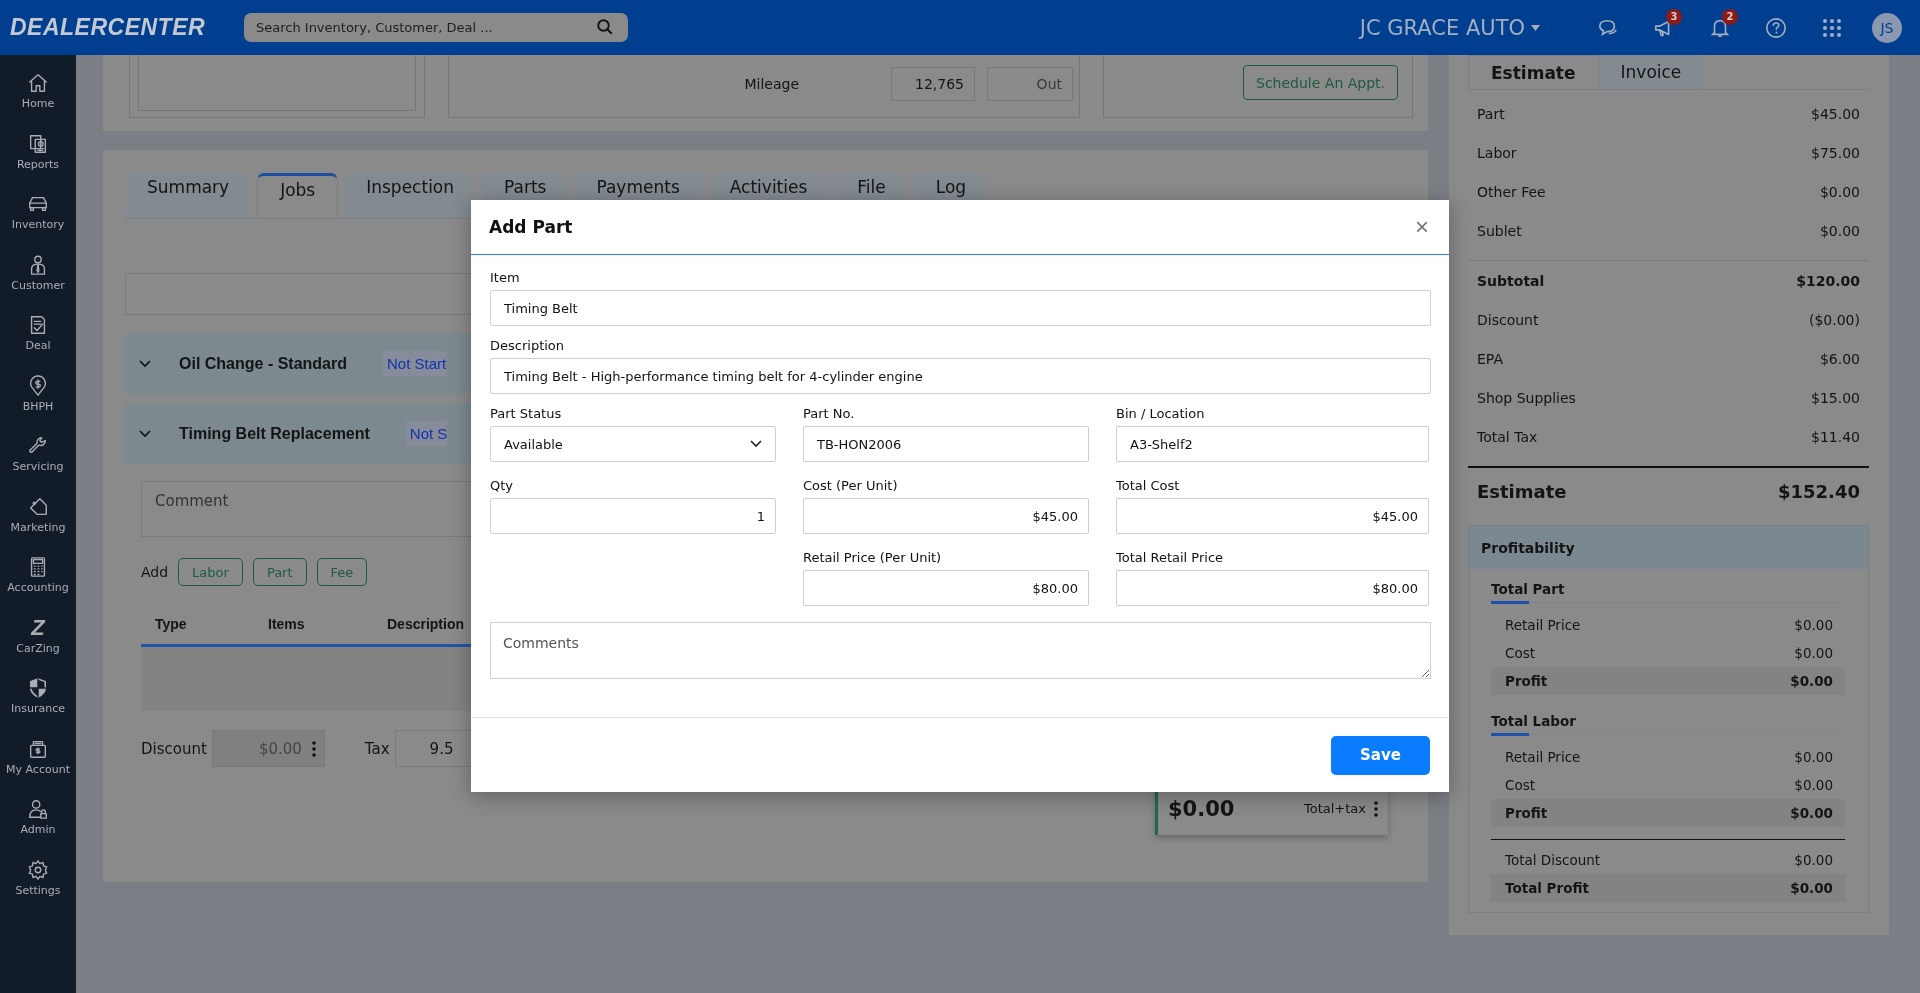 The image size is (1920, 993). What do you see at coordinates (1170, 558) in the screenshot?
I see `field-label: Total Retail Price` at bounding box center [1170, 558].